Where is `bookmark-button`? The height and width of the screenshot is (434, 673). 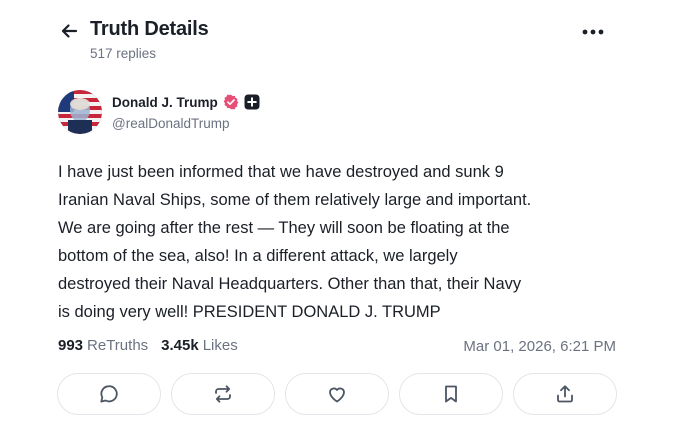
bookmark-button is located at coordinates (451, 394).